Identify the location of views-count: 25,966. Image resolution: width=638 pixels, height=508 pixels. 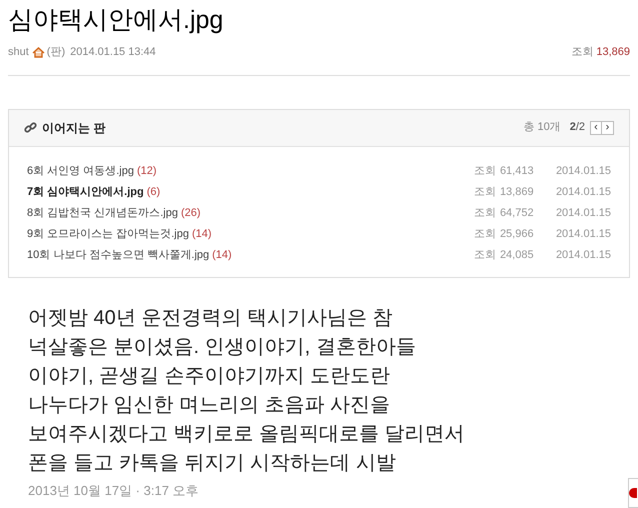
(517, 234).